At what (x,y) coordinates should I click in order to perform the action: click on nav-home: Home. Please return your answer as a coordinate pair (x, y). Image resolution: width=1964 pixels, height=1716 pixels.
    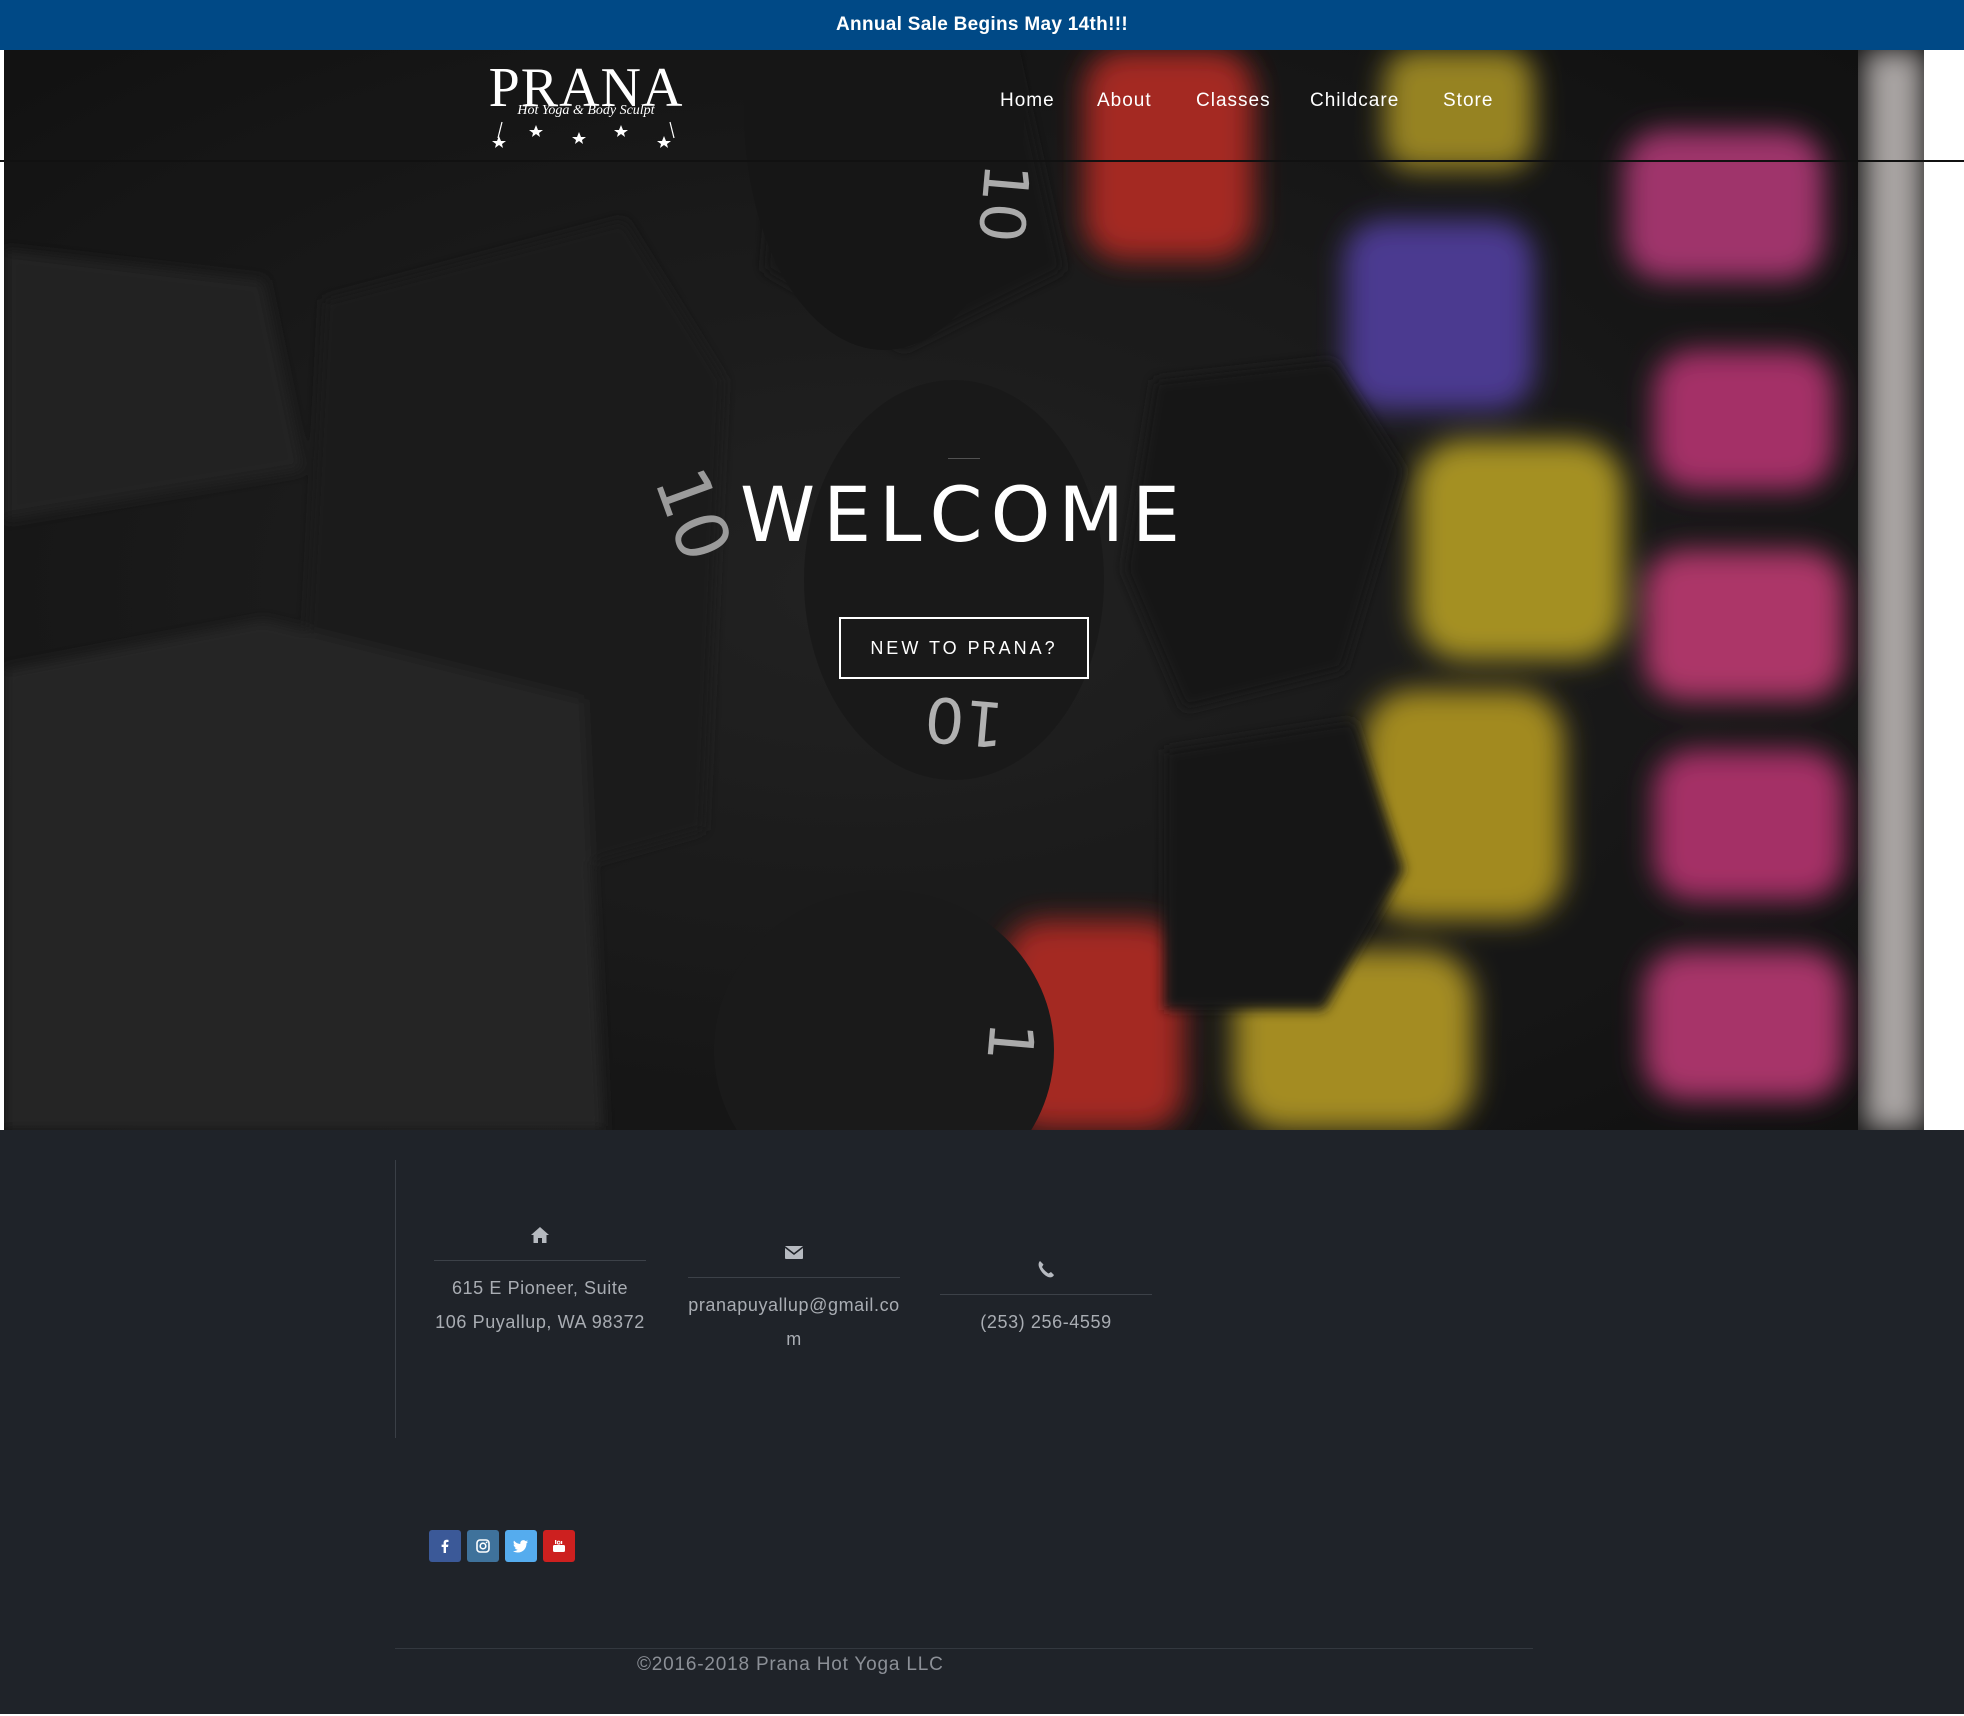
    Looking at the image, I should click on (1027, 101).